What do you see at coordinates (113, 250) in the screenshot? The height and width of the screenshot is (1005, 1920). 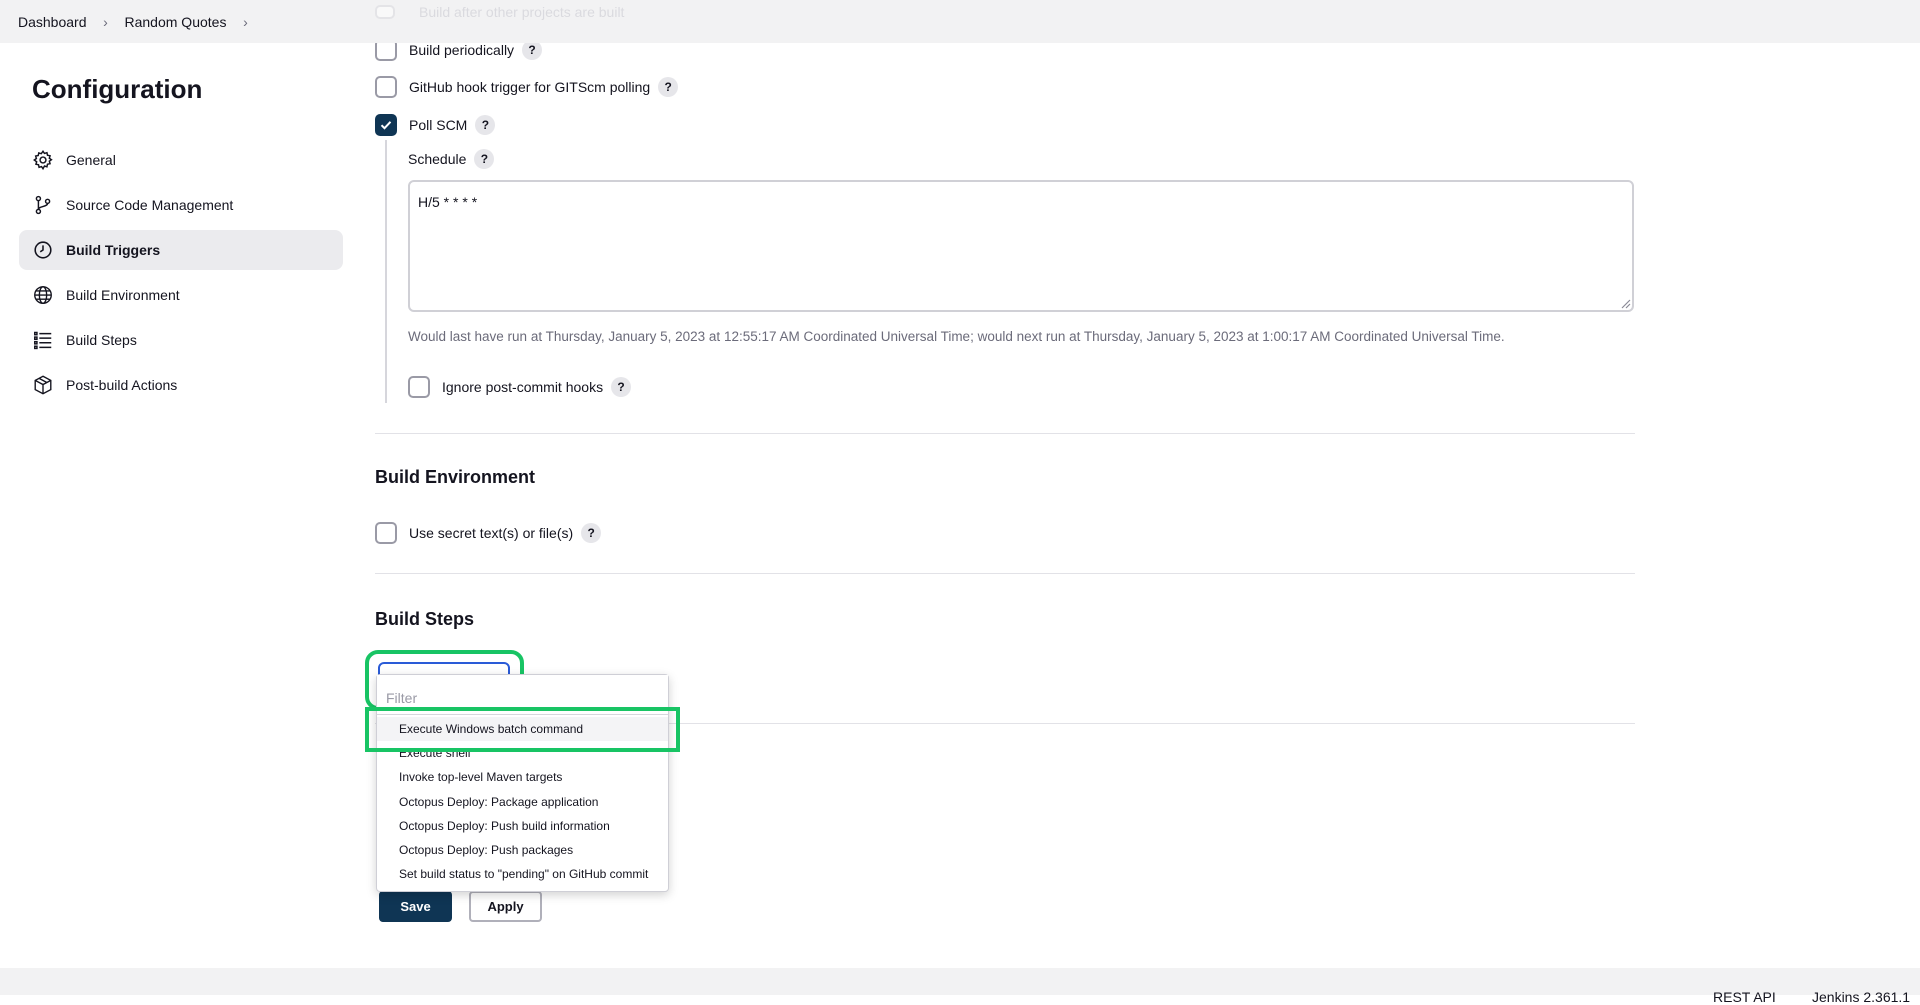 I see `sidebar-item-label: Build Triggers` at bounding box center [113, 250].